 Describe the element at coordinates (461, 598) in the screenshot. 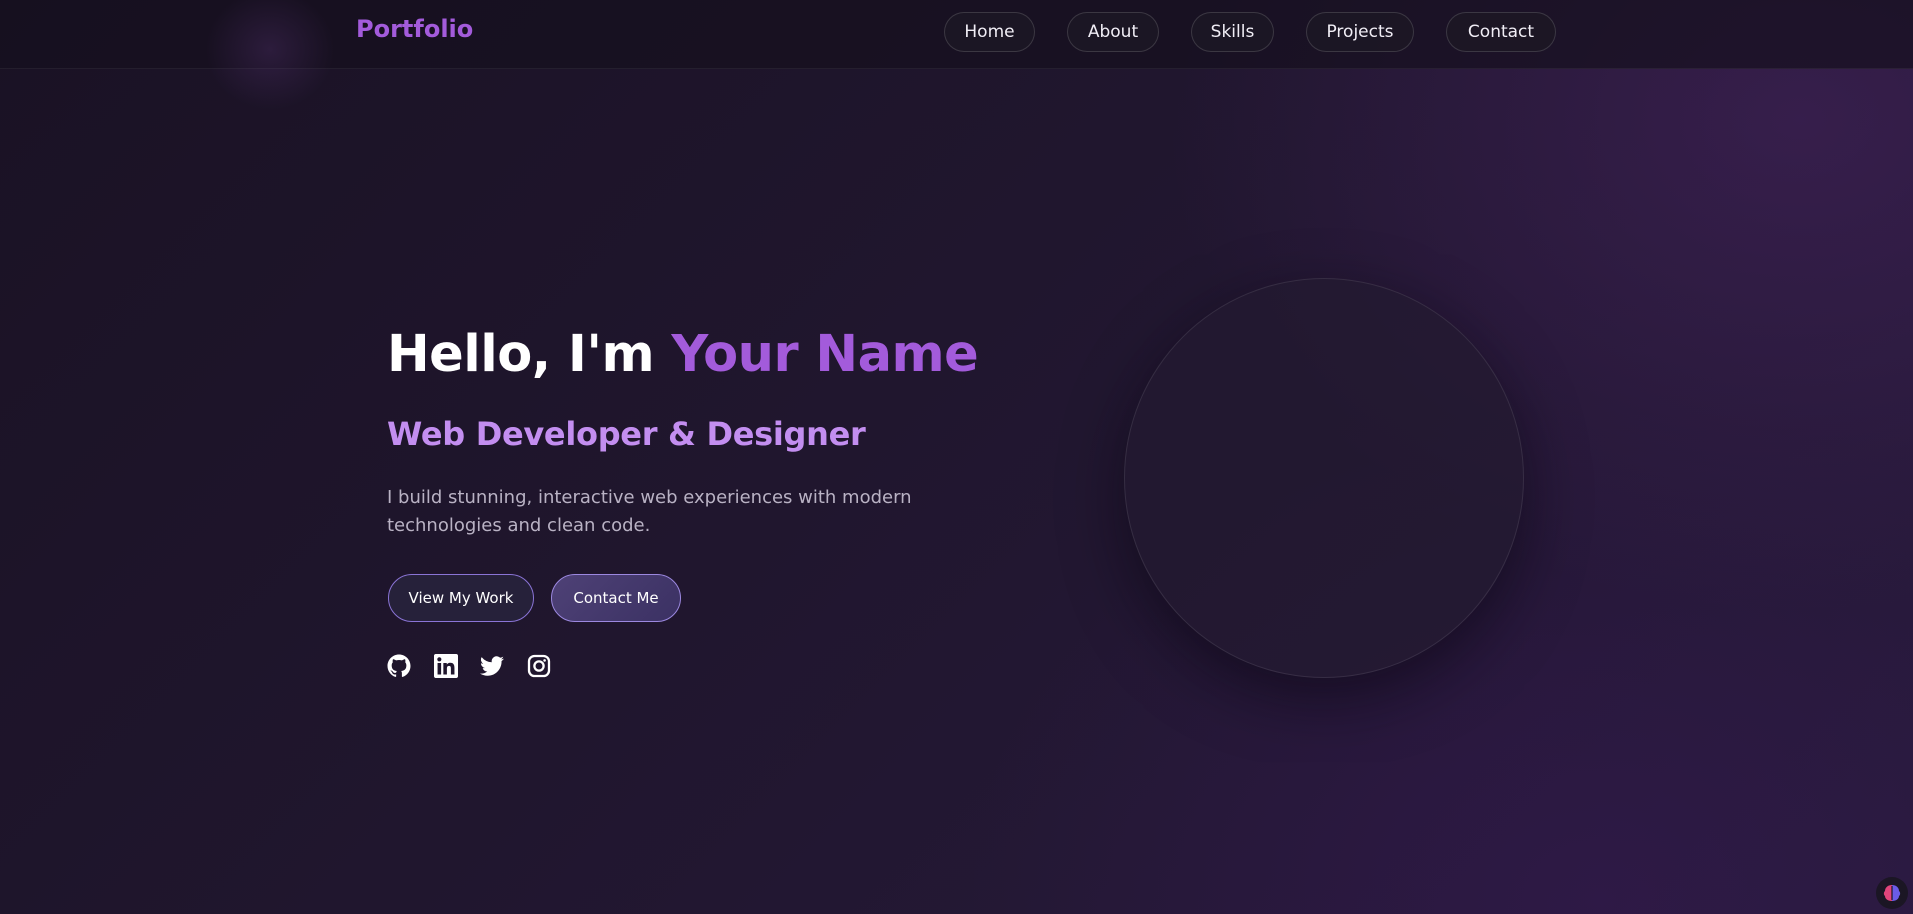

I see `view-work-button: View My Work` at that location.